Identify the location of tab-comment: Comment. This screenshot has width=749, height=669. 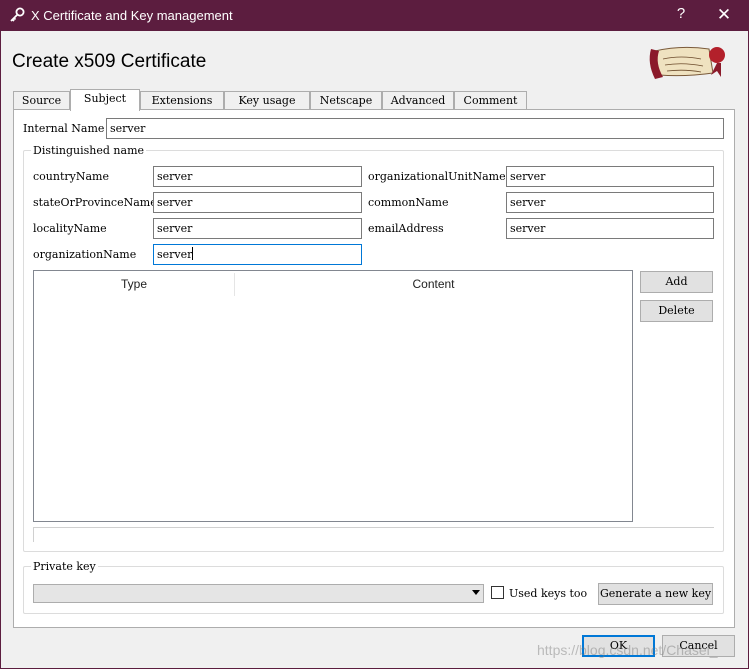
(490, 100).